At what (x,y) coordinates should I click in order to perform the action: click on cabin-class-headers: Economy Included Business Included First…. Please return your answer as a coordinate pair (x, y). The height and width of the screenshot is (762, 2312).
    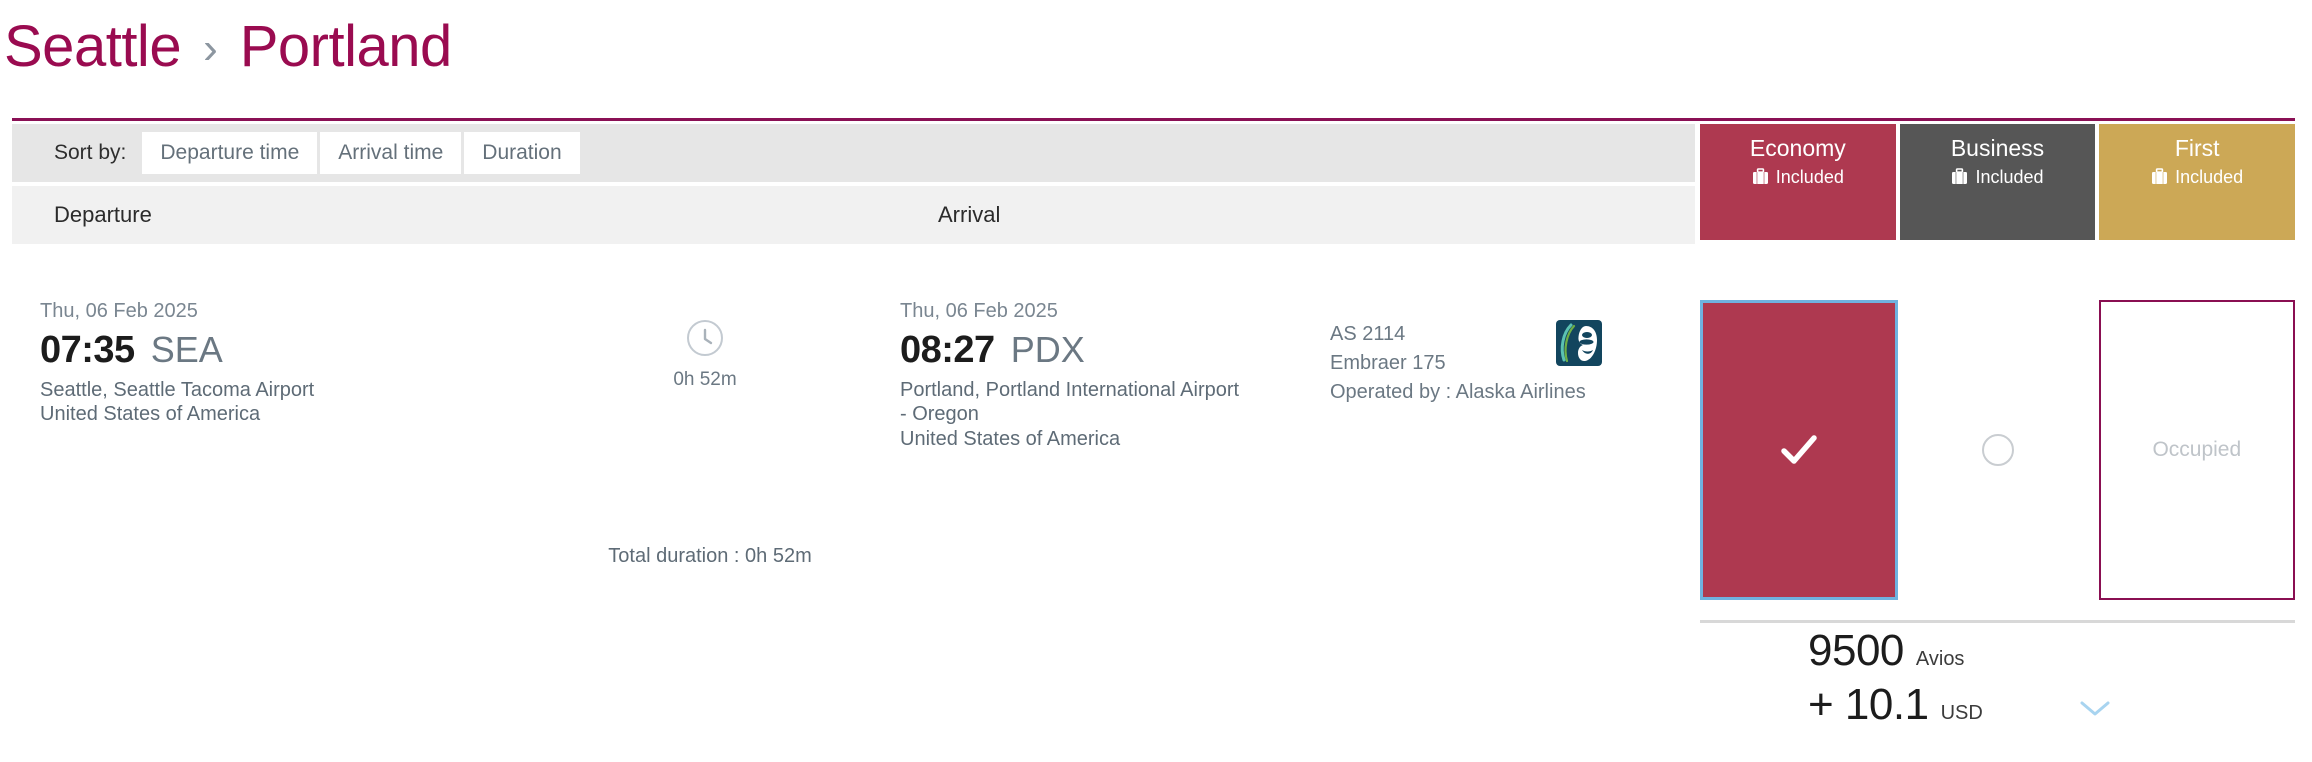
    Looking at the image, I should click on (1998, 182).